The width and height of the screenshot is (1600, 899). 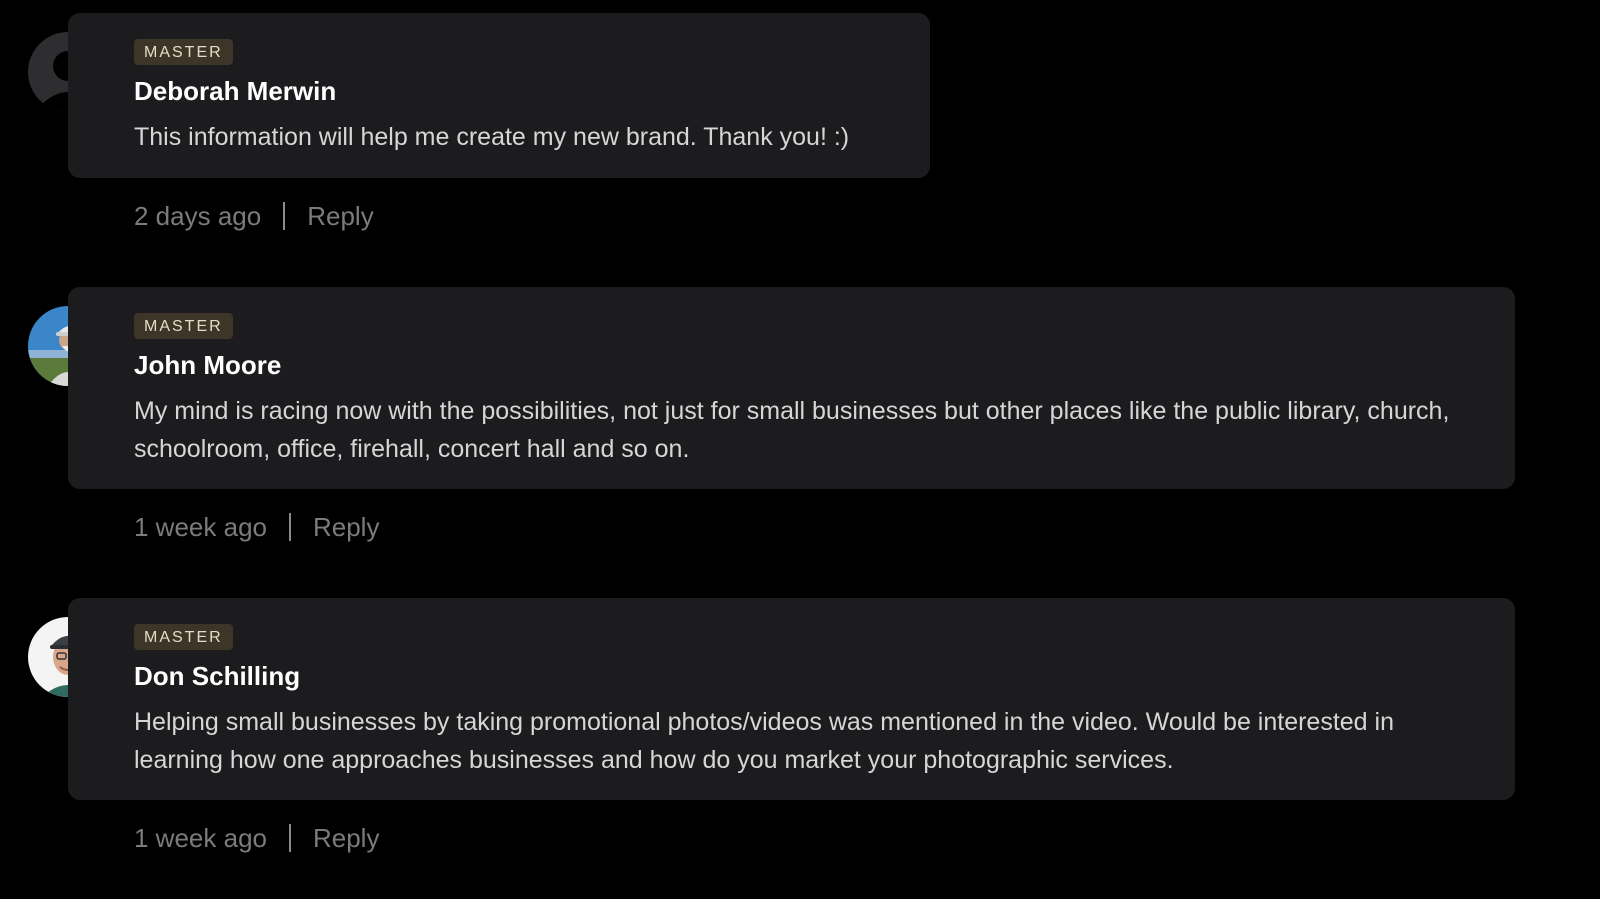 I want to click on comment-author: John Moore, so click(x=804, y=365).